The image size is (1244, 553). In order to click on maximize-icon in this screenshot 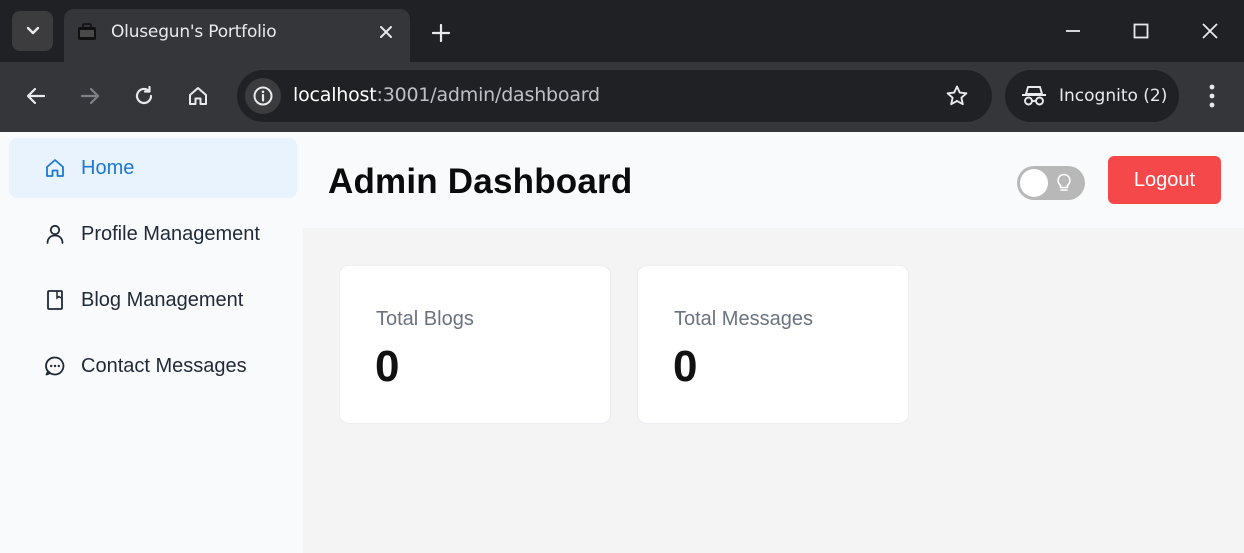, I will do `click(1141, 31)`.